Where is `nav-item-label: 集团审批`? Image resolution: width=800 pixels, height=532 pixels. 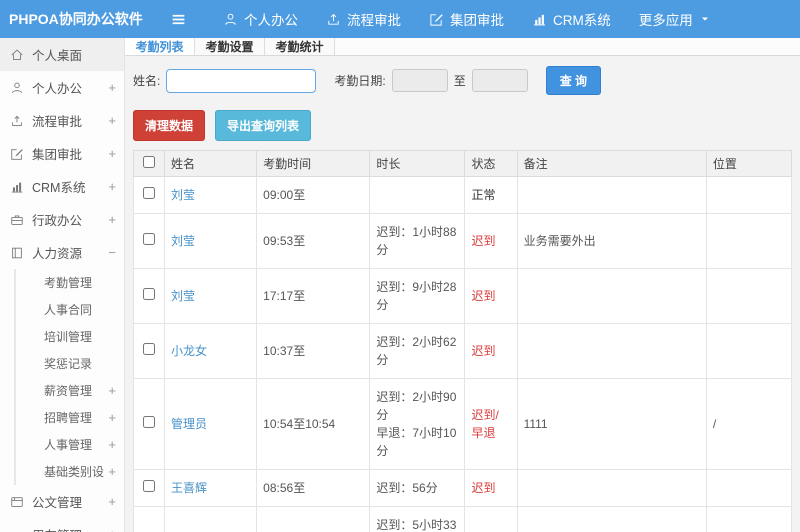
nav-item-label: 集团审批 is located at coordinates (477, 20).